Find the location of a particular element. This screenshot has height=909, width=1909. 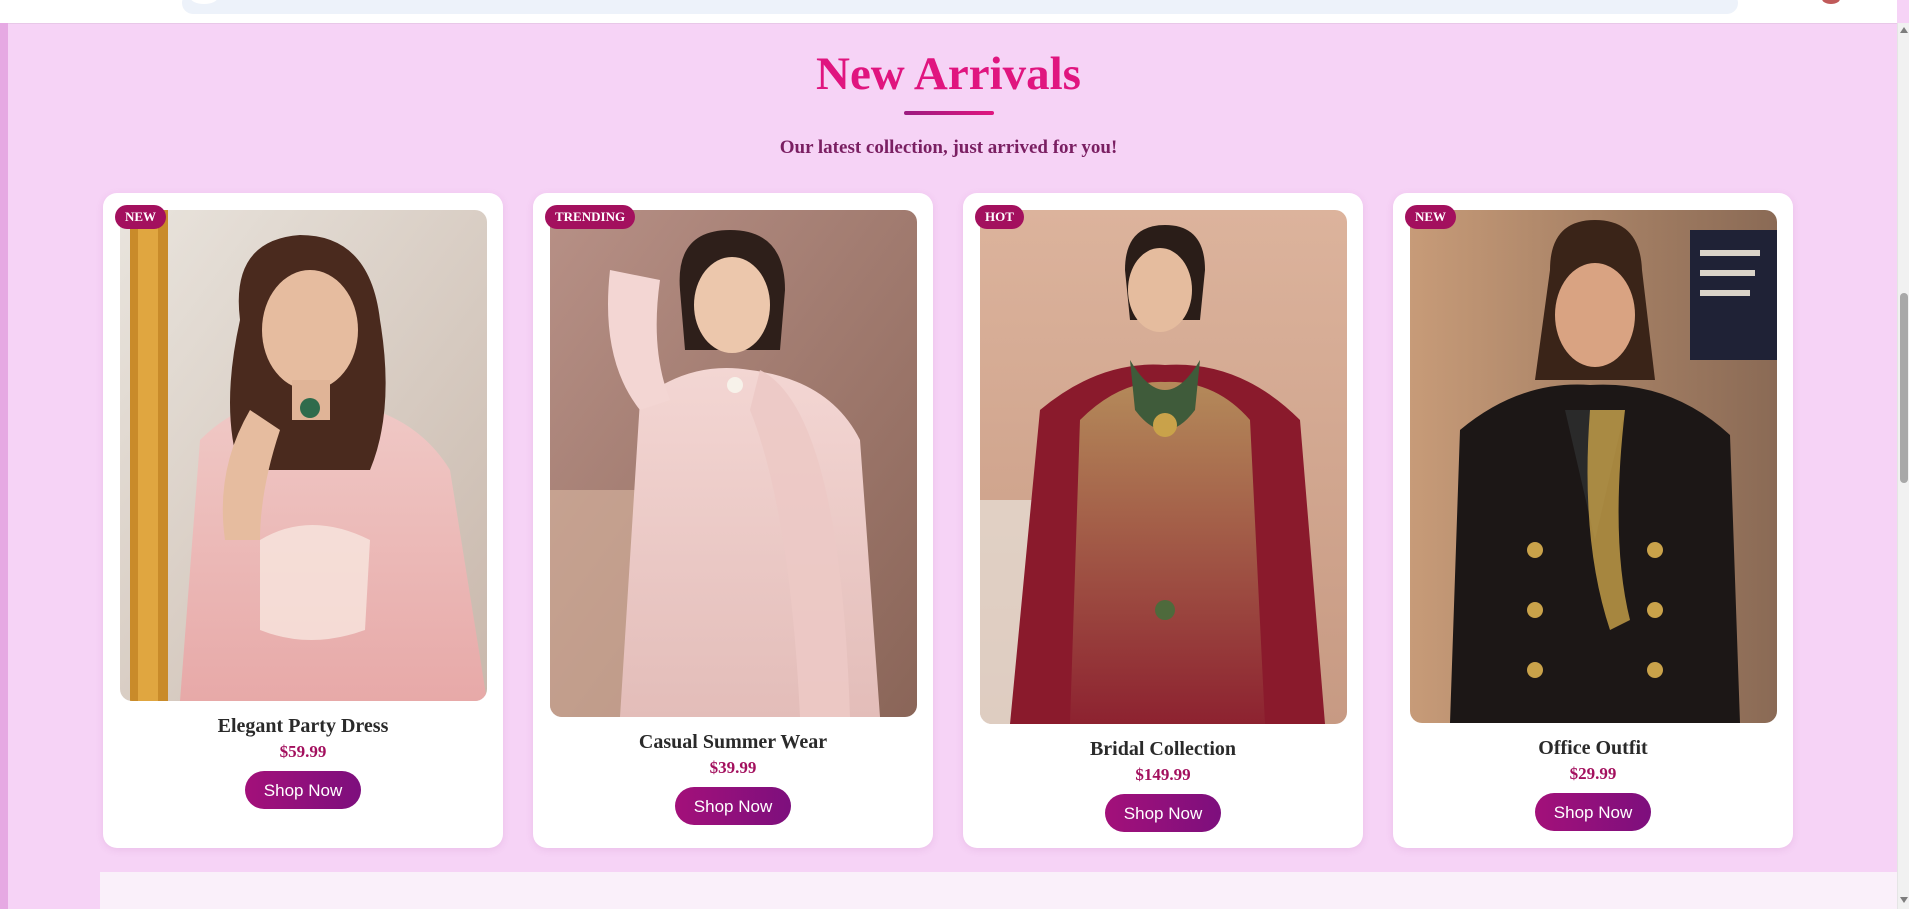

section-title: New Arrivals is located at coordinates (948, 74).